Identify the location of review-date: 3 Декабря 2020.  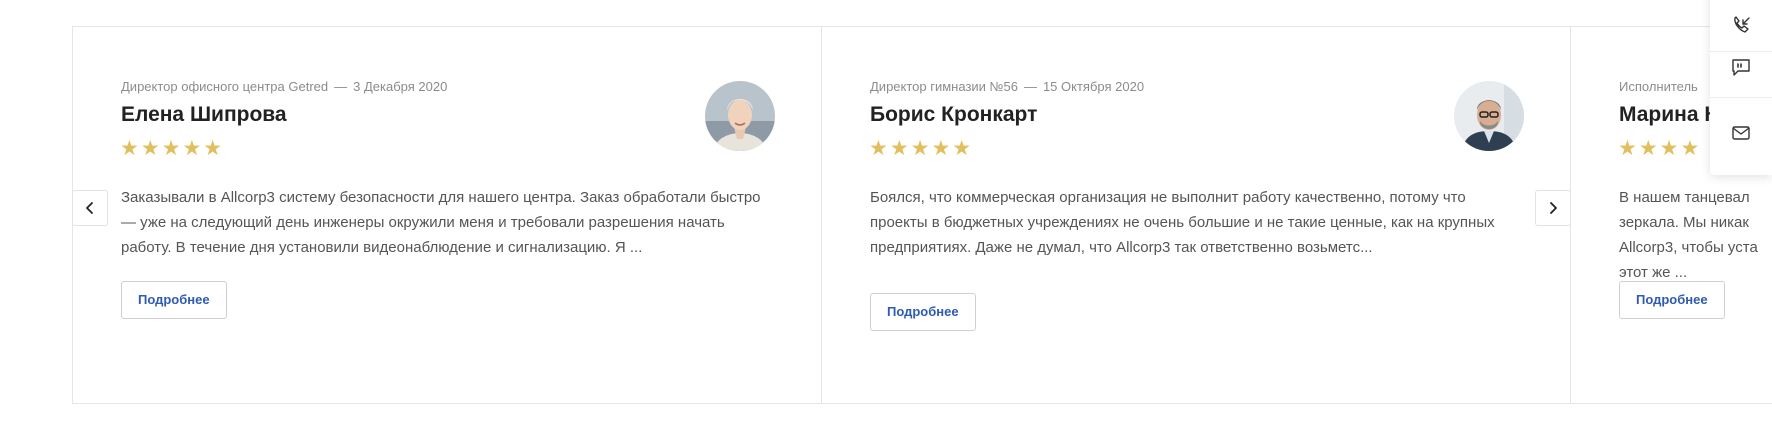
(400, 86).